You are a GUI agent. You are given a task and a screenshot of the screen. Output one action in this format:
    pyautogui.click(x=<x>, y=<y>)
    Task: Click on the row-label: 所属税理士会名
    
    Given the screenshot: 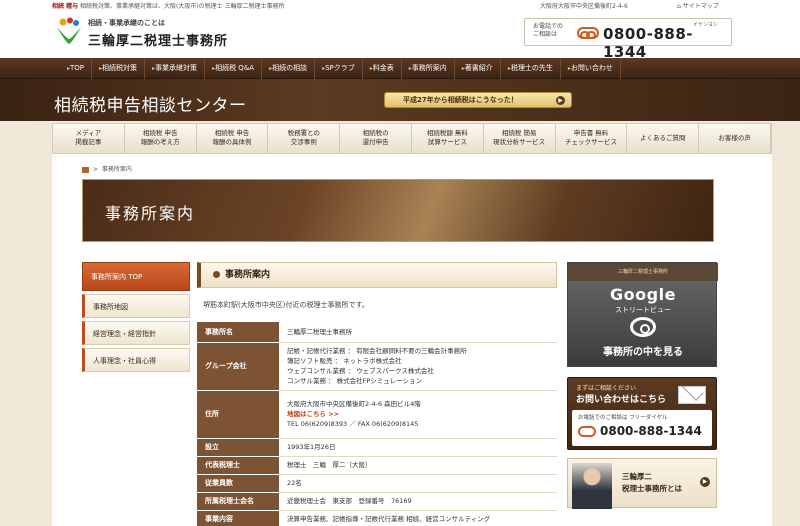 What is the action you would take?
    pyautogui.click(x=238, y=501)
    